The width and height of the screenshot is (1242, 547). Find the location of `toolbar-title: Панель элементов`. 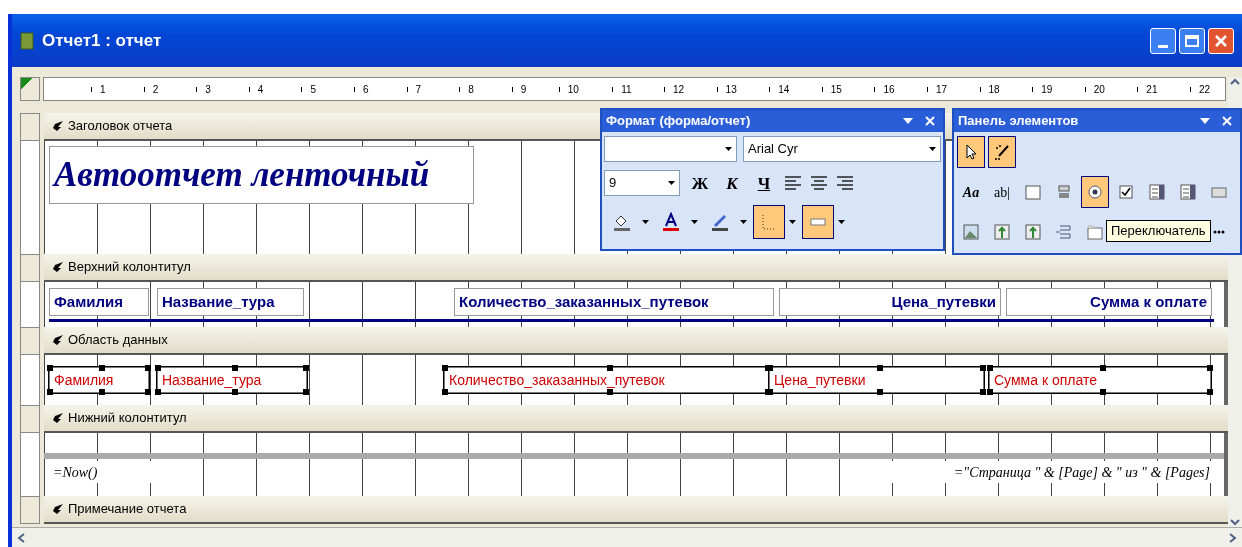

toolbar-title: Панель элементов is located at coordinates (1018, 121).